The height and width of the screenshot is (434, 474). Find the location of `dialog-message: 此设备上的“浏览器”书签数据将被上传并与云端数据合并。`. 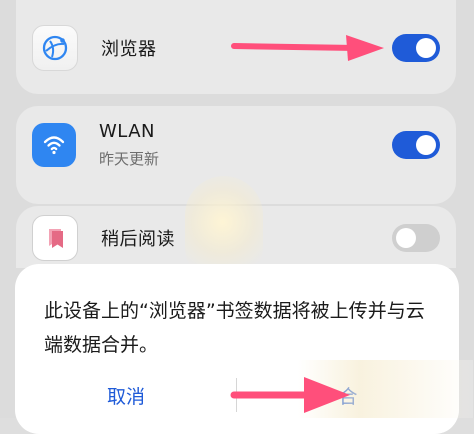

dialog-message: 此设备上的“浏览器”书签数据将被上传并与云端数据合并。 is located at coordinates (234, 328).